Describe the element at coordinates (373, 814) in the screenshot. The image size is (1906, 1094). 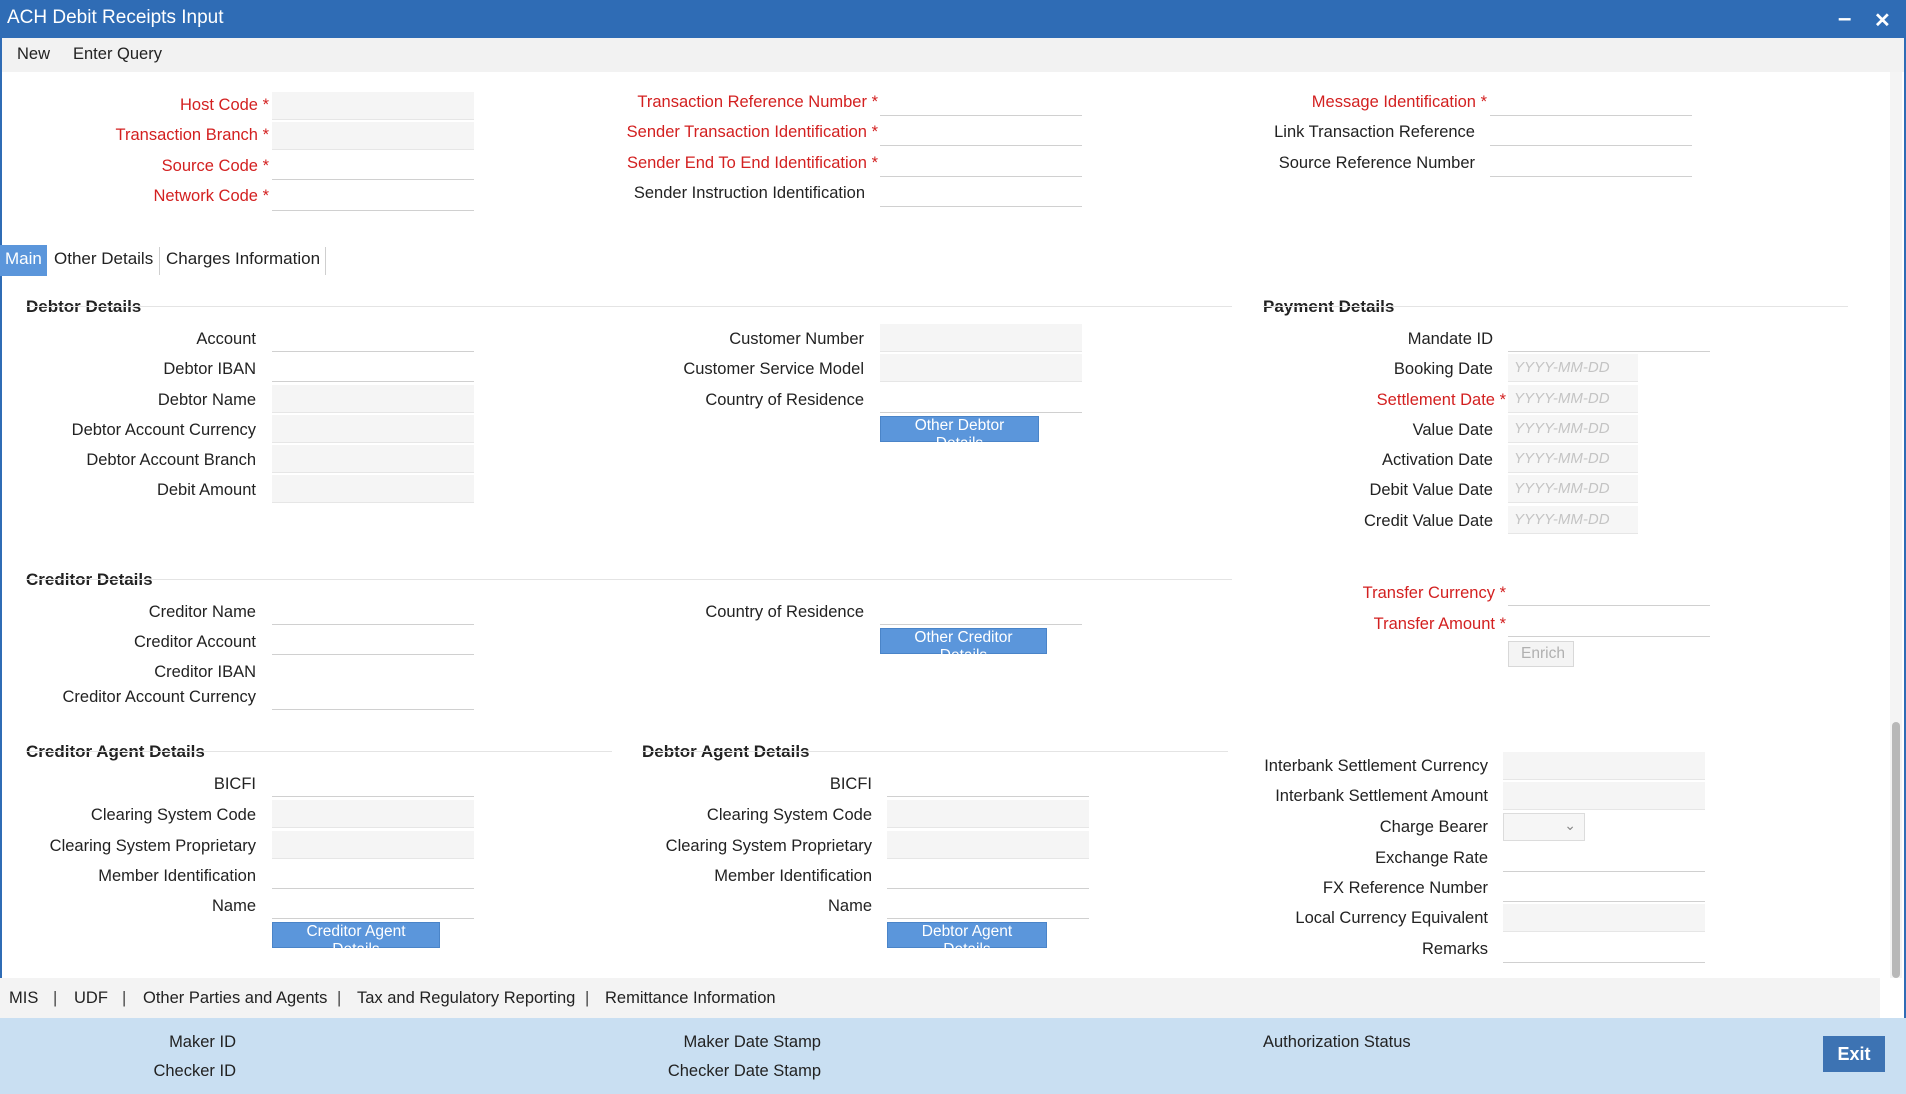
I see `creditor-agent-clearing-code-input` at that location.